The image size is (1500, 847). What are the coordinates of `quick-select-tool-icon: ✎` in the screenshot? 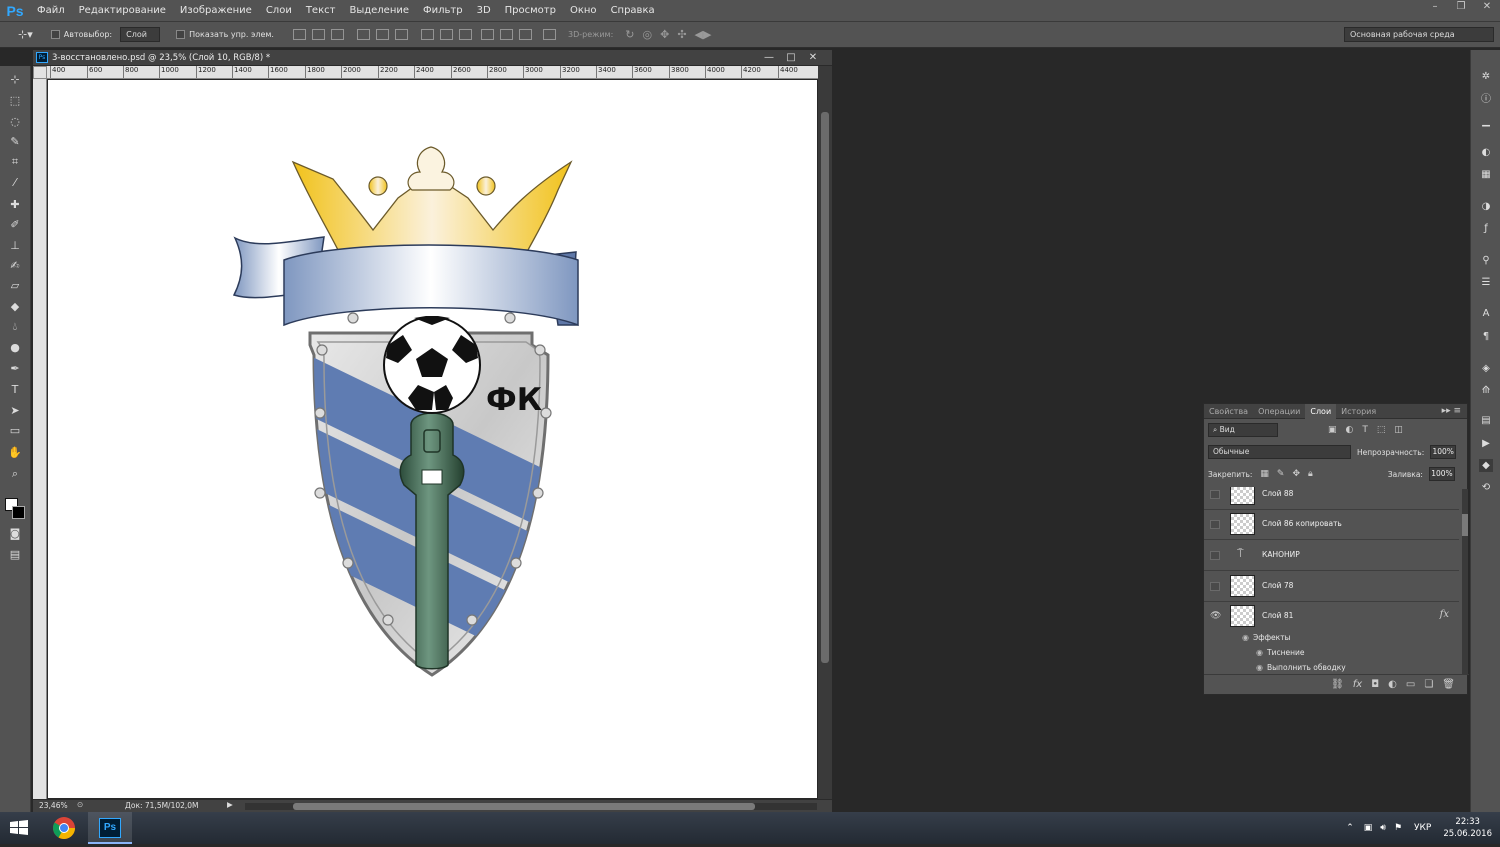 It's located at (15, 142).